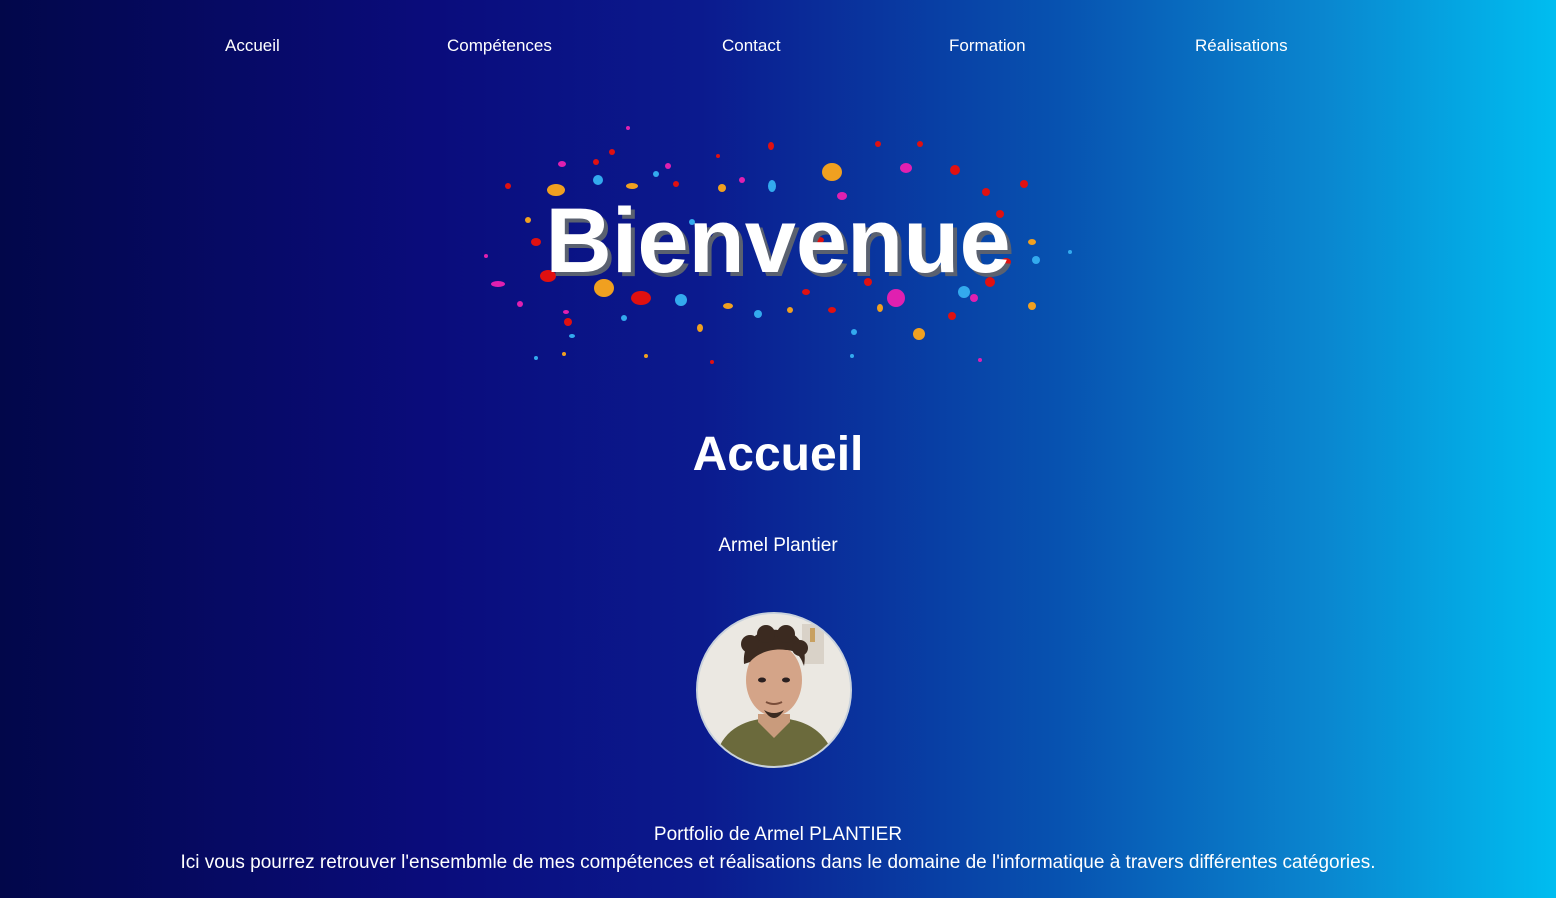 The width and height of the screenshot is (1556, 898). Describe the element at coordinates (778, 454) in the screenshot. I see `page-title: Accueil` at that location.